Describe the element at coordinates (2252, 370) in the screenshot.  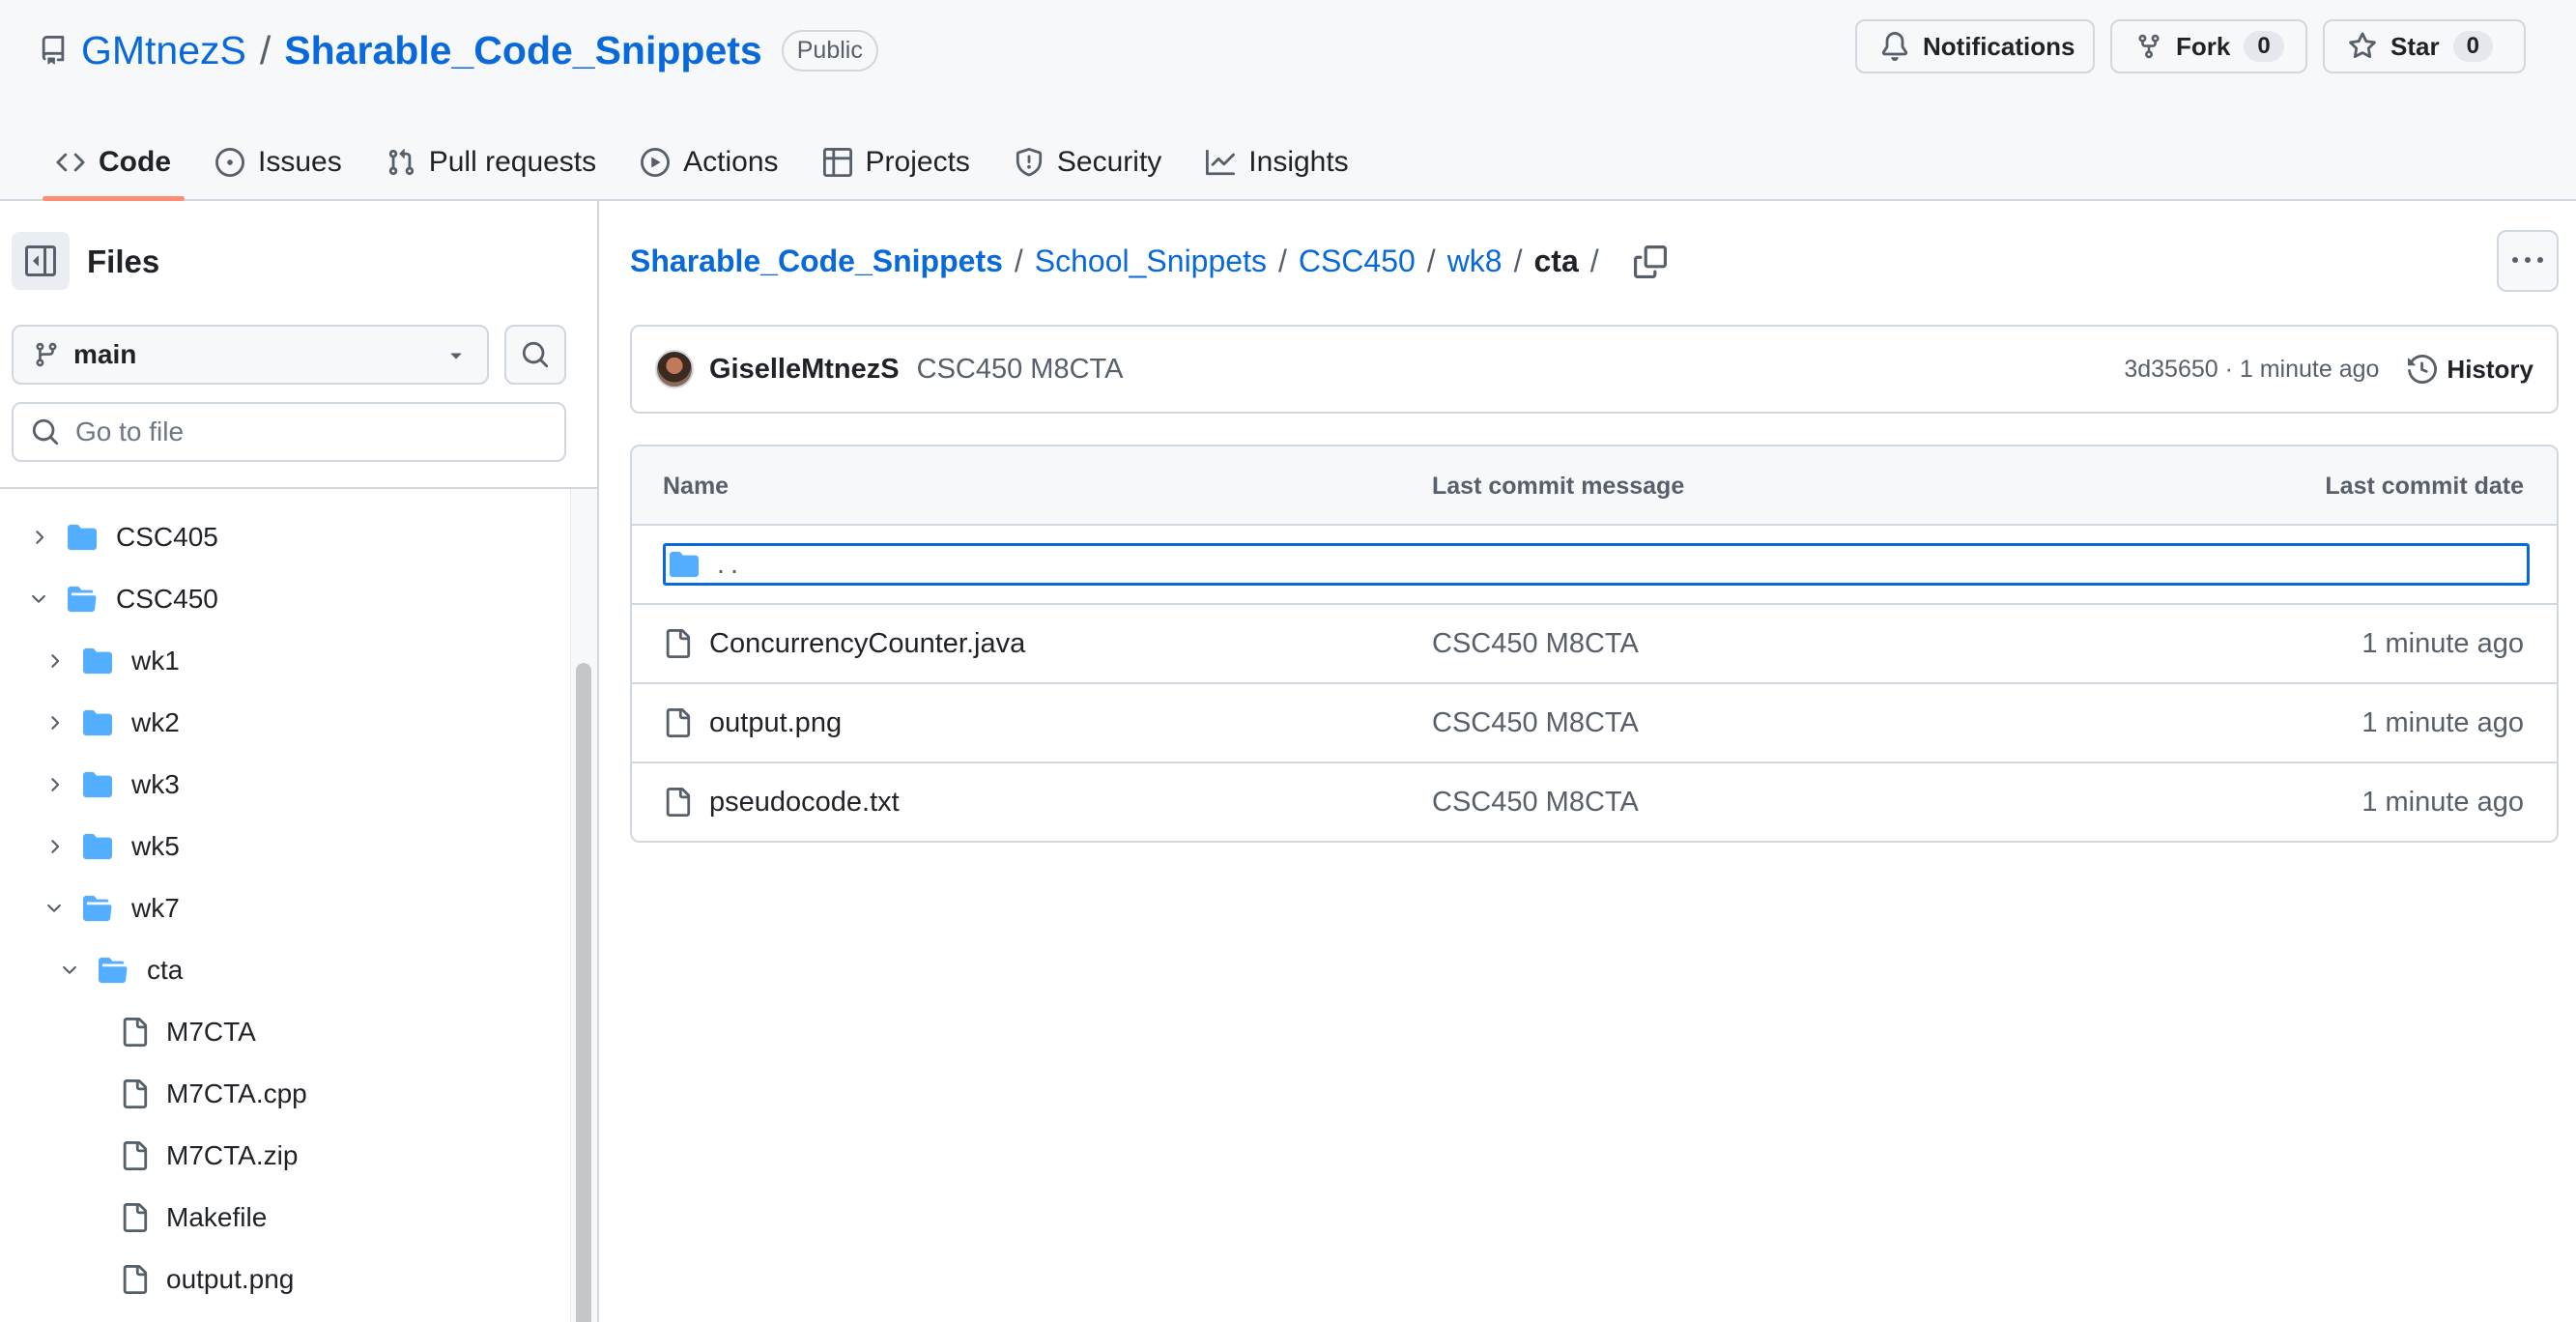
I see `commit-meta: 3d35650 · 1 minute ago` at that location.